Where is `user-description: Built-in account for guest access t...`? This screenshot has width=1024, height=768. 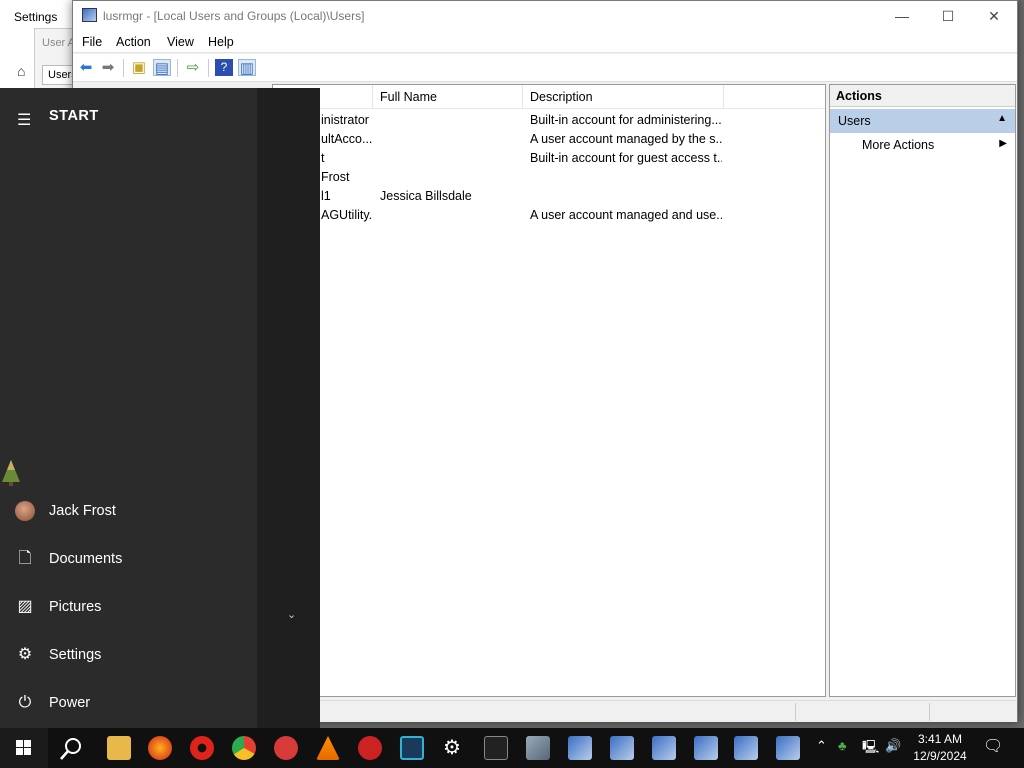 user-description: Built-in account for guest access t... is located at coordinates (626, 158).